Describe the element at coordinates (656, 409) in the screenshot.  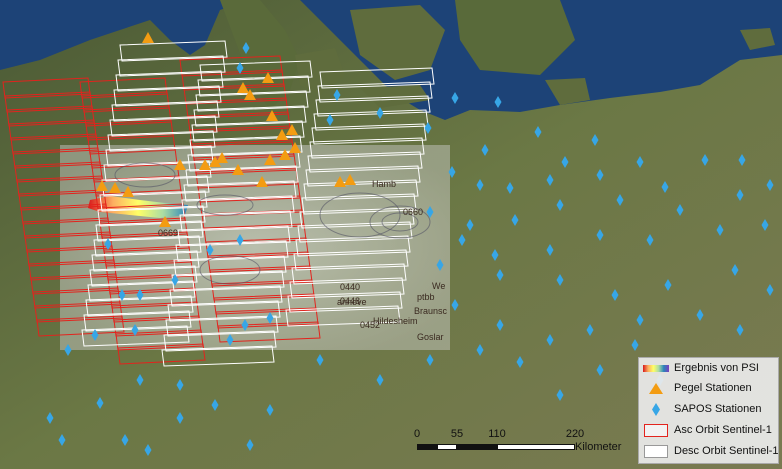
I see `diamond-icon` at that location.